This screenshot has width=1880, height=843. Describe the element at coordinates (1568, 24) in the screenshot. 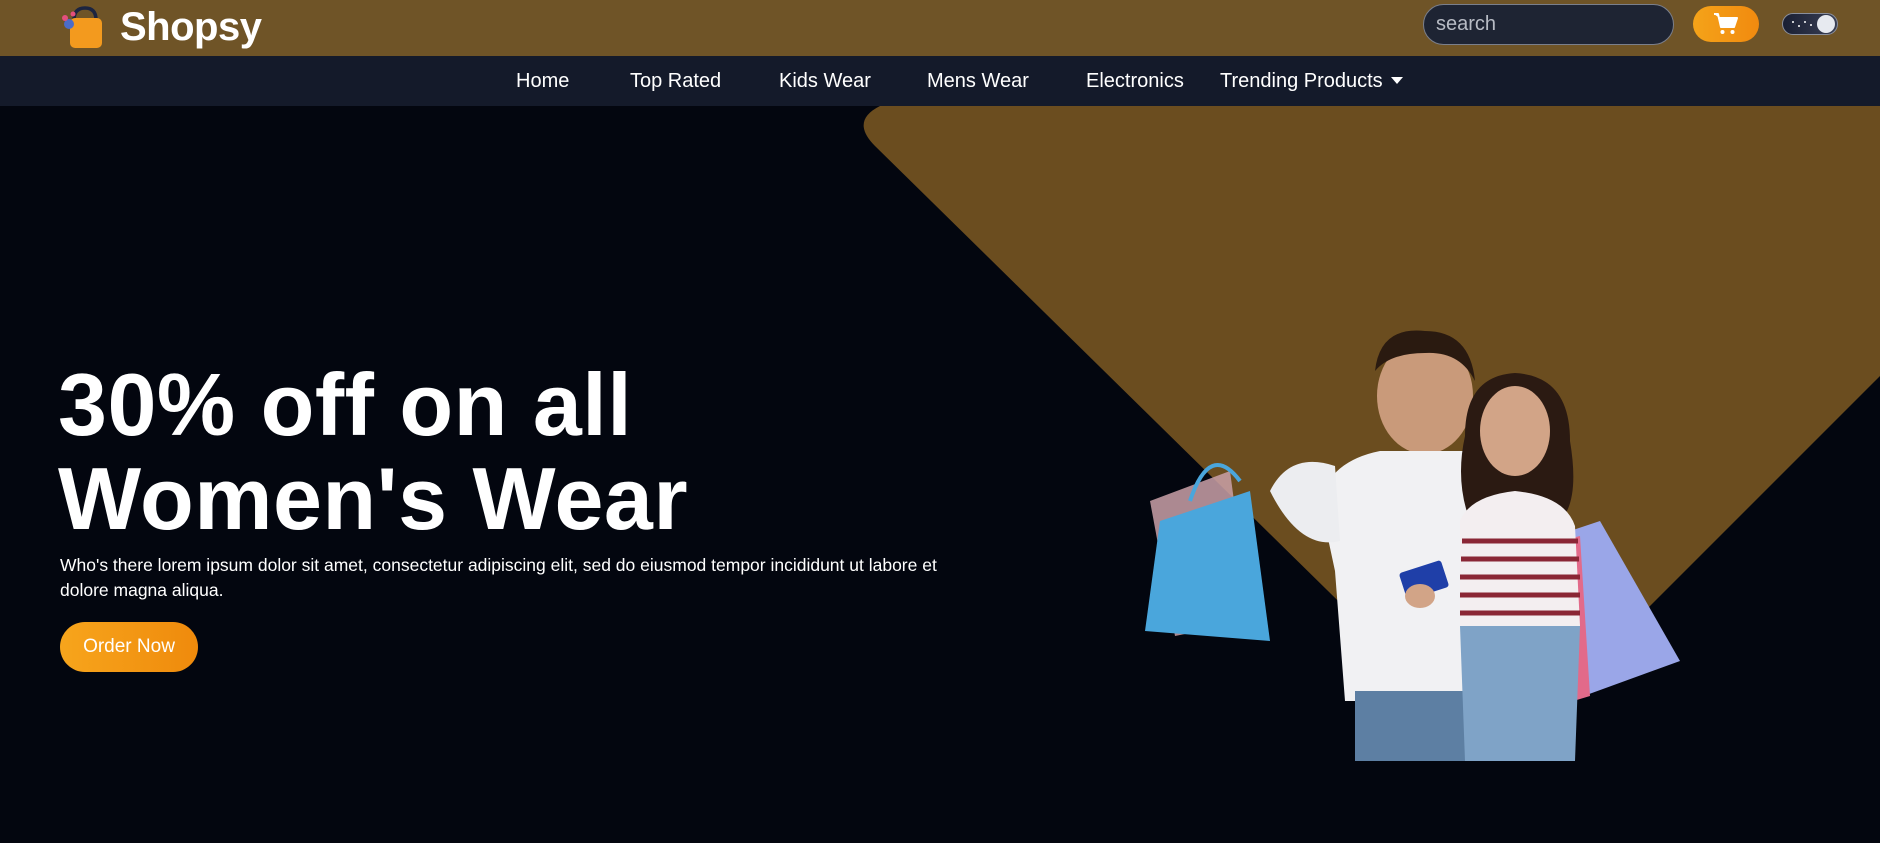

I see `search-input` at that location.